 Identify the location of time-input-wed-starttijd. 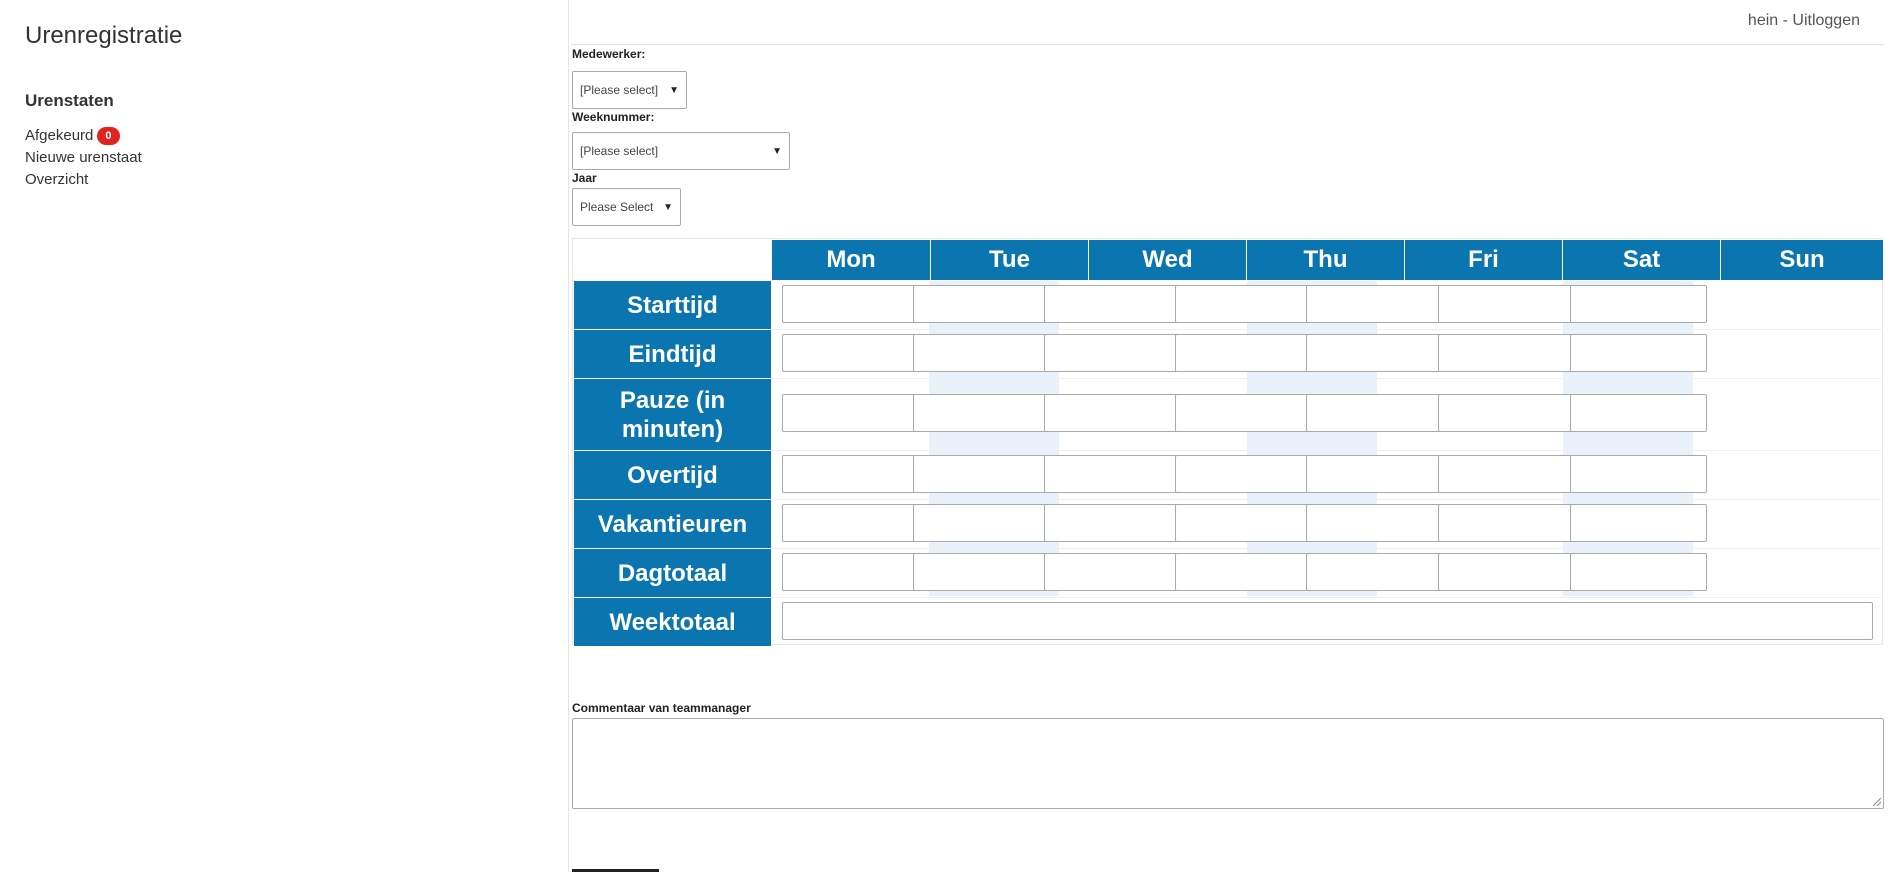
(1112, 304).